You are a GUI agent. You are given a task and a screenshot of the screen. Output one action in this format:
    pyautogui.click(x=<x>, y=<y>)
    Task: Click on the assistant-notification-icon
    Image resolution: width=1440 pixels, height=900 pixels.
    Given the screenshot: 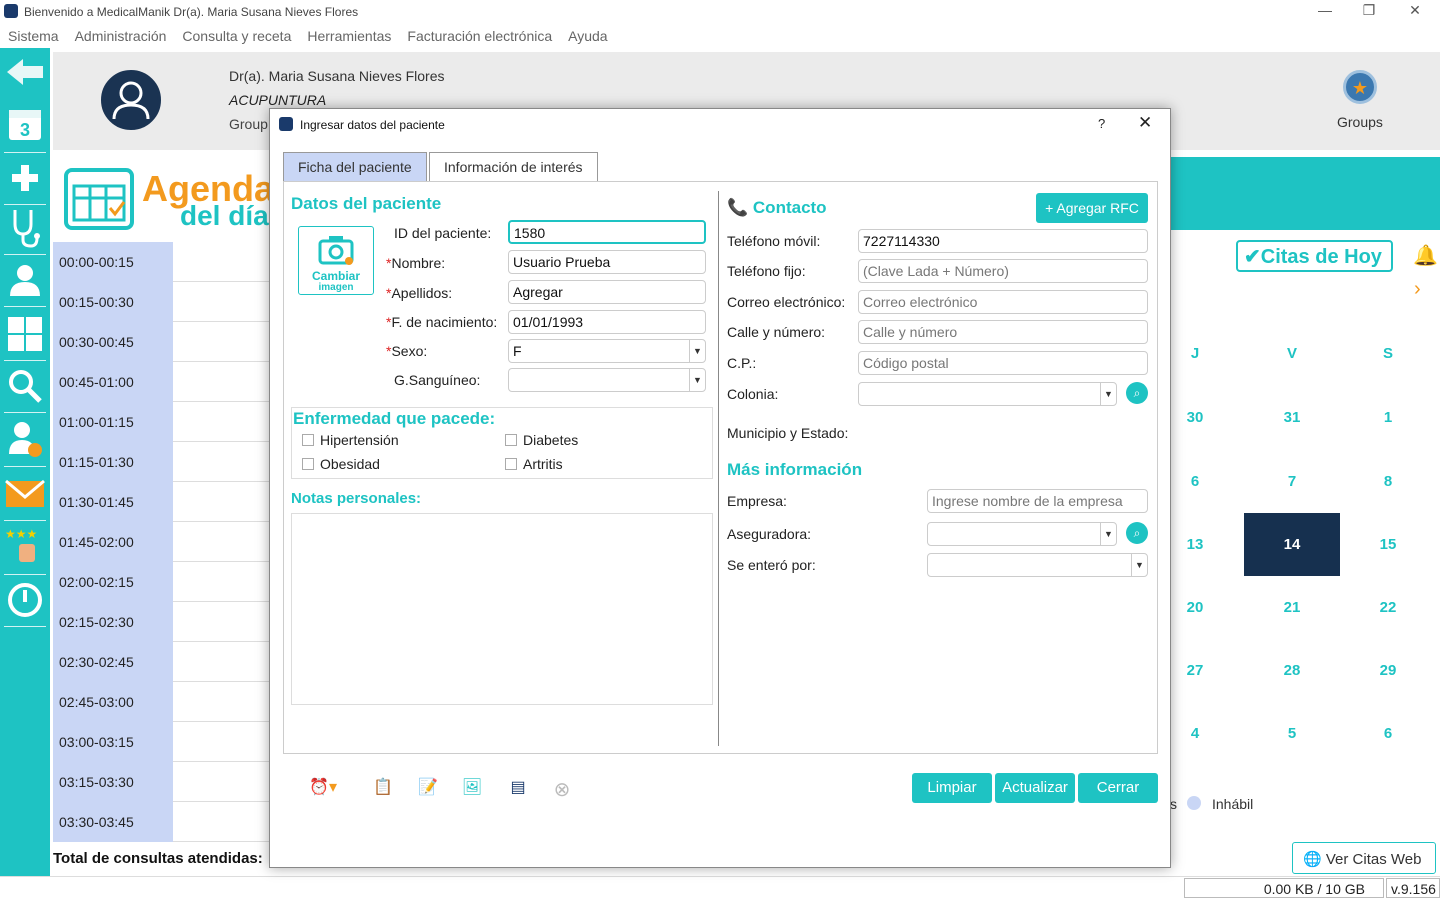 What is the action you would take?
    pyautogui.click(x=25, y=438)
    